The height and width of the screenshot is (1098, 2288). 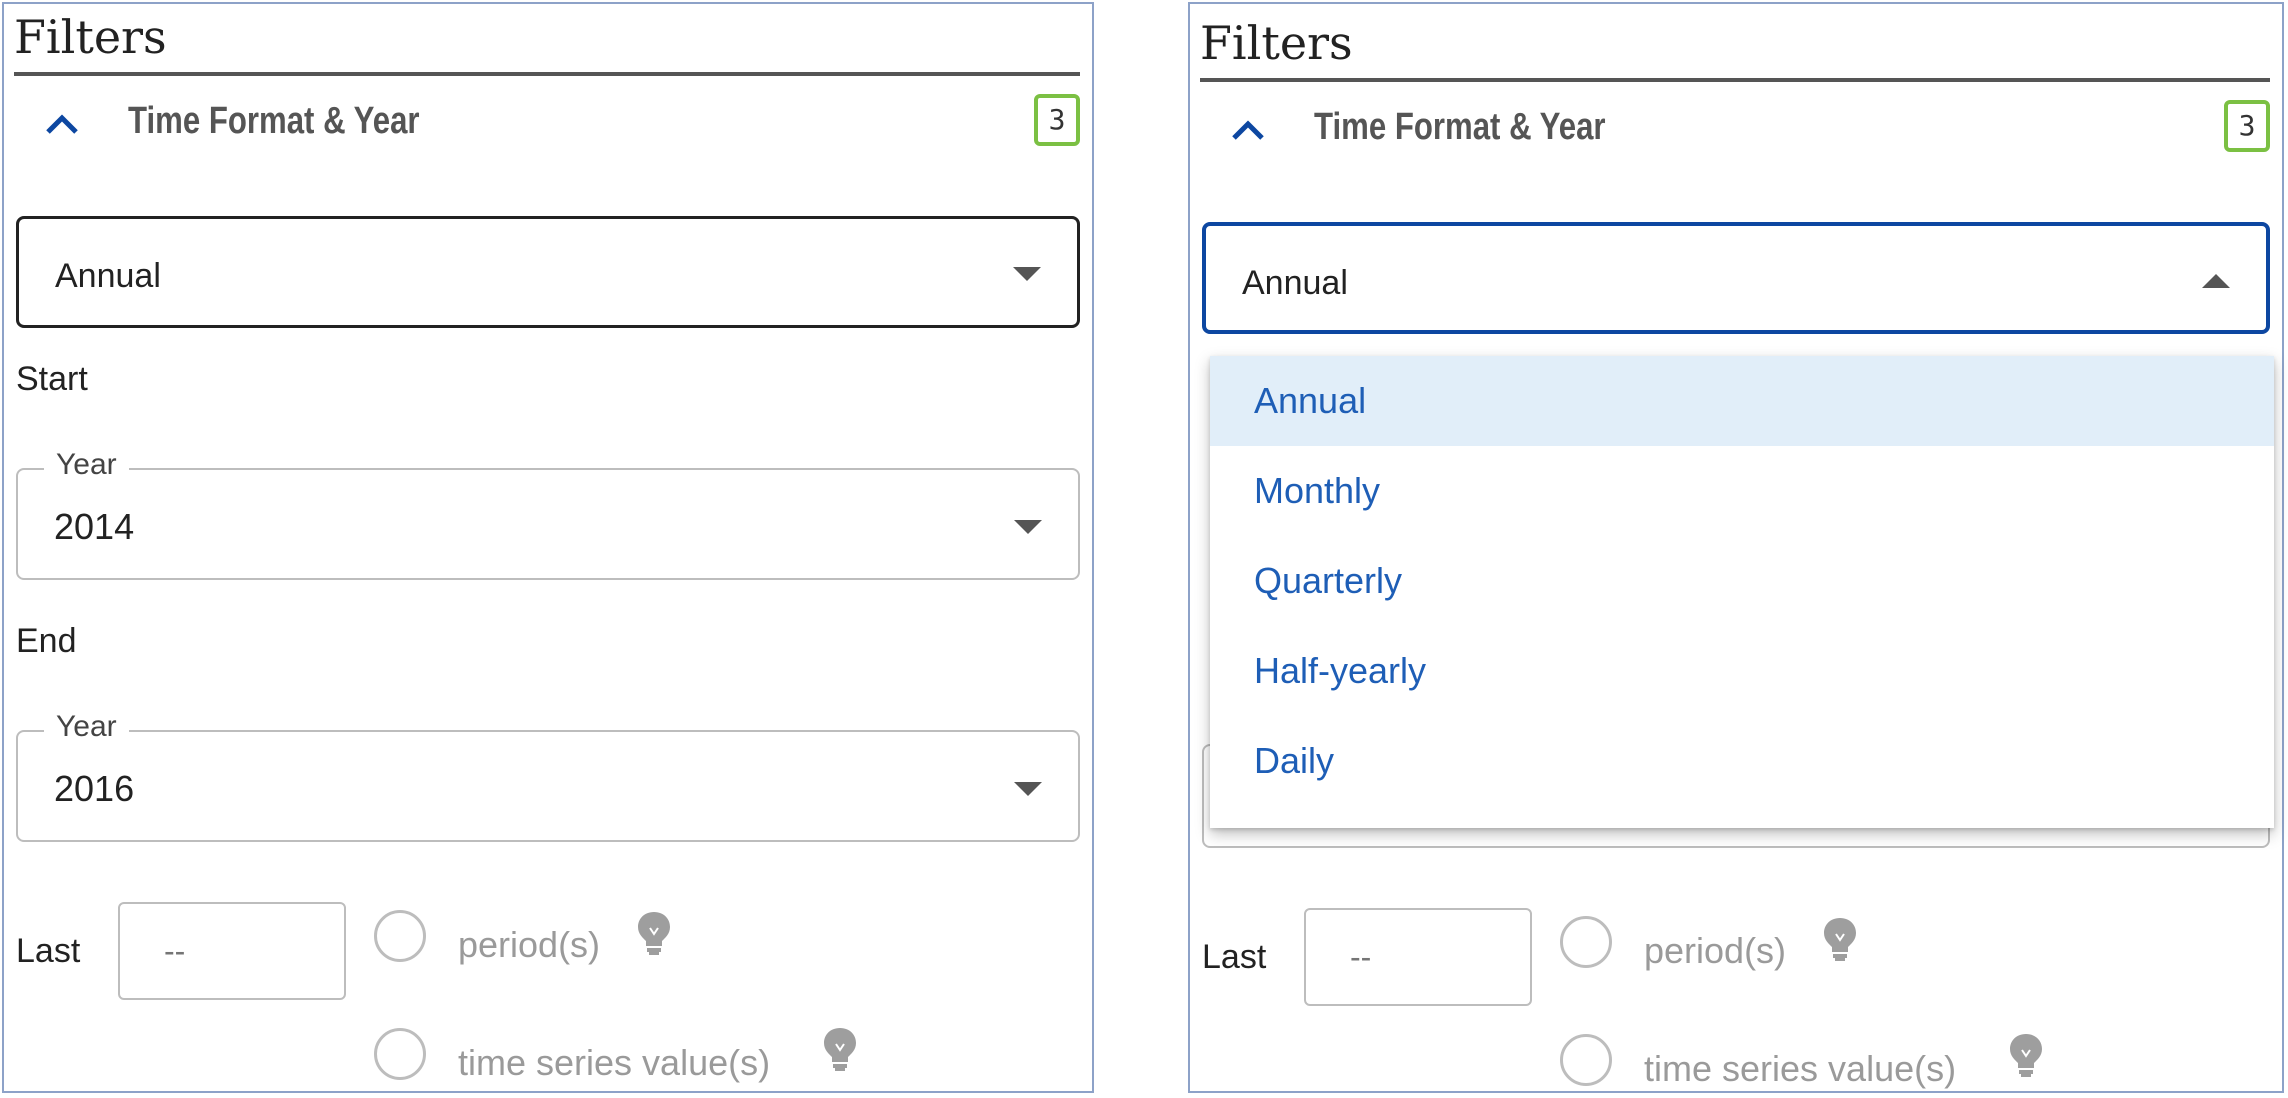 What do you see at coordinates (52, 379) in the screenshot?
I see `start-label: Start` at bounding box center [52, 379].